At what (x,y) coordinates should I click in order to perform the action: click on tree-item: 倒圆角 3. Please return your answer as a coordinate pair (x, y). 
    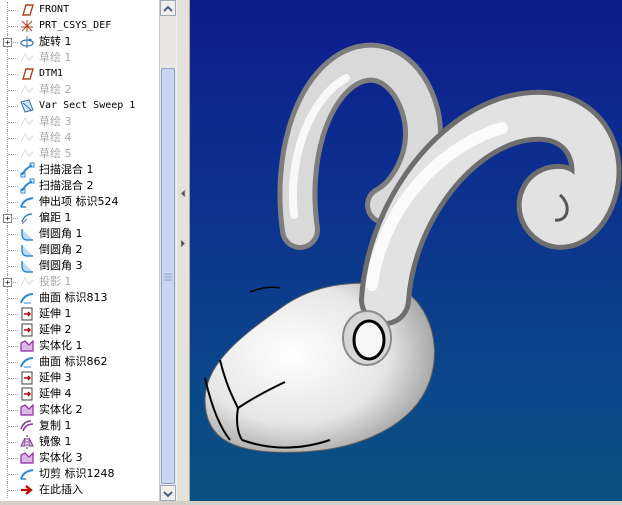
    Looking at the image, I should click on (79, 266).